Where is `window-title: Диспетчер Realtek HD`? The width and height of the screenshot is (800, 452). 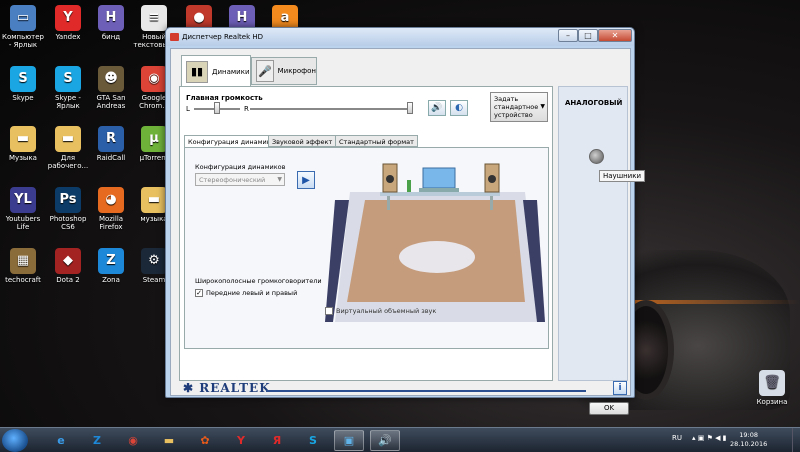 window-title: Диспетчер Realtek HD is located at coordinates (223, 37).